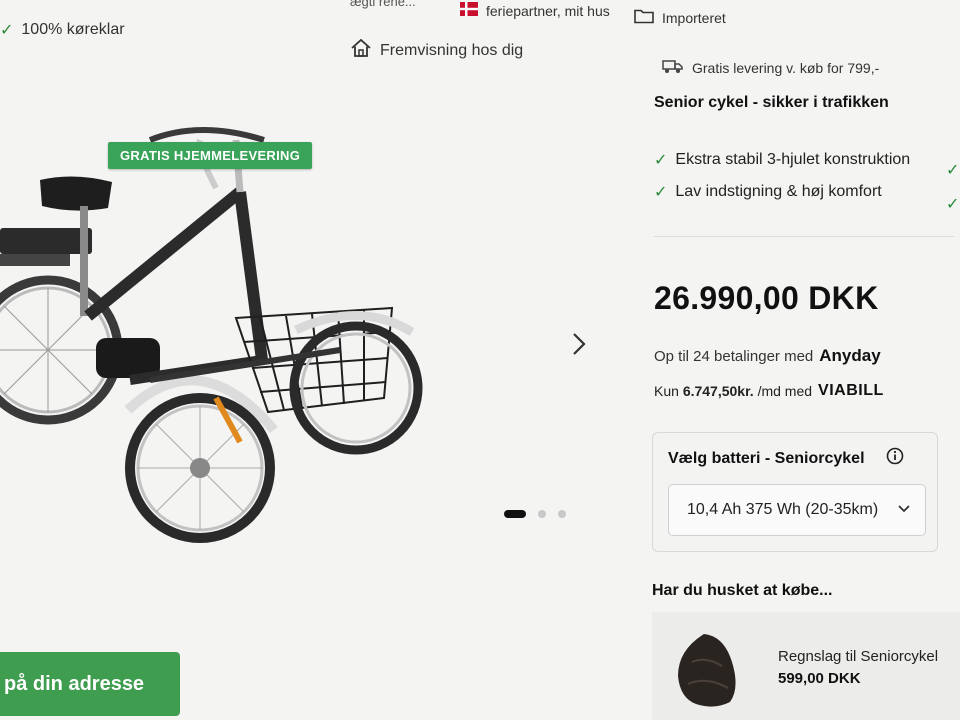 This screenshot has width=960, height=720. I want to click on ready-label: 100% køreklar, so click(73, 29).